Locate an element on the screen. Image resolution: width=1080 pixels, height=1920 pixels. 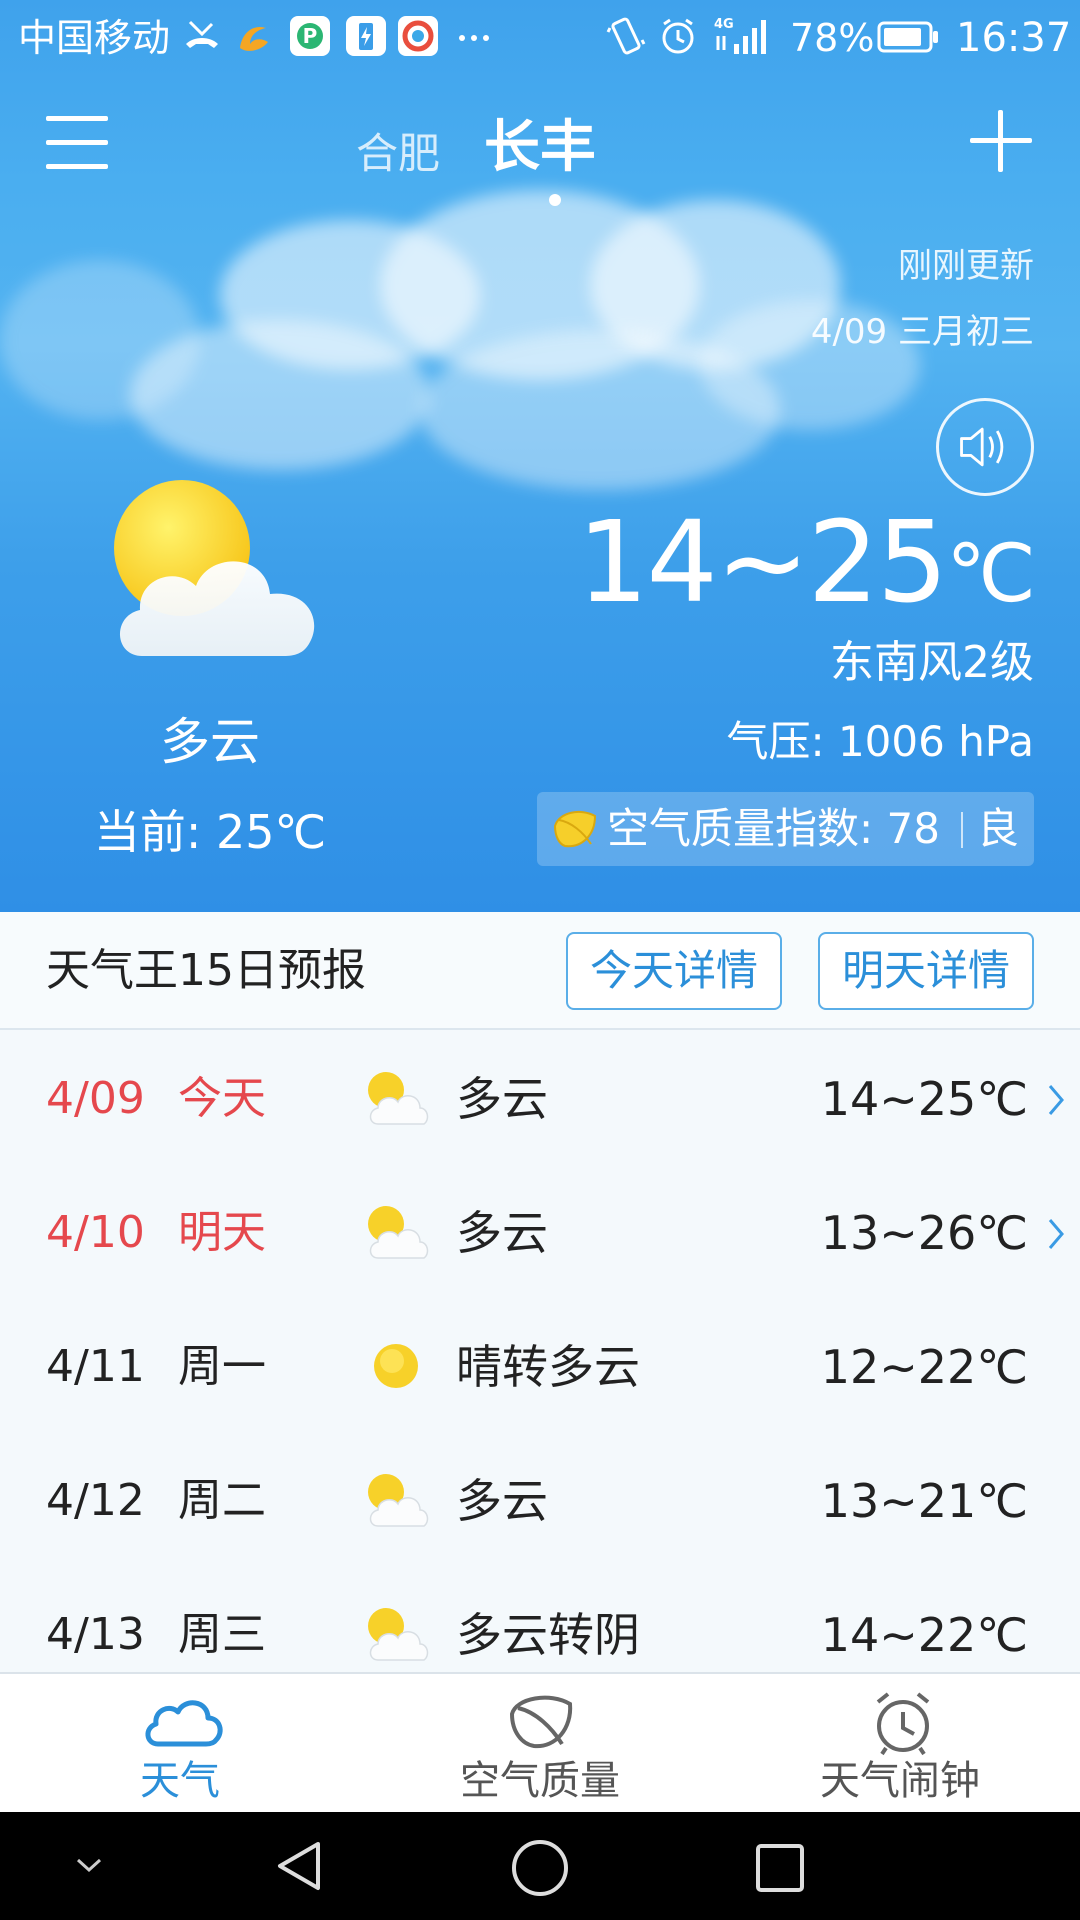
forecast-day-row: 4/10 明天 多云 13~26℃ is located at coordinates (540, 1233).